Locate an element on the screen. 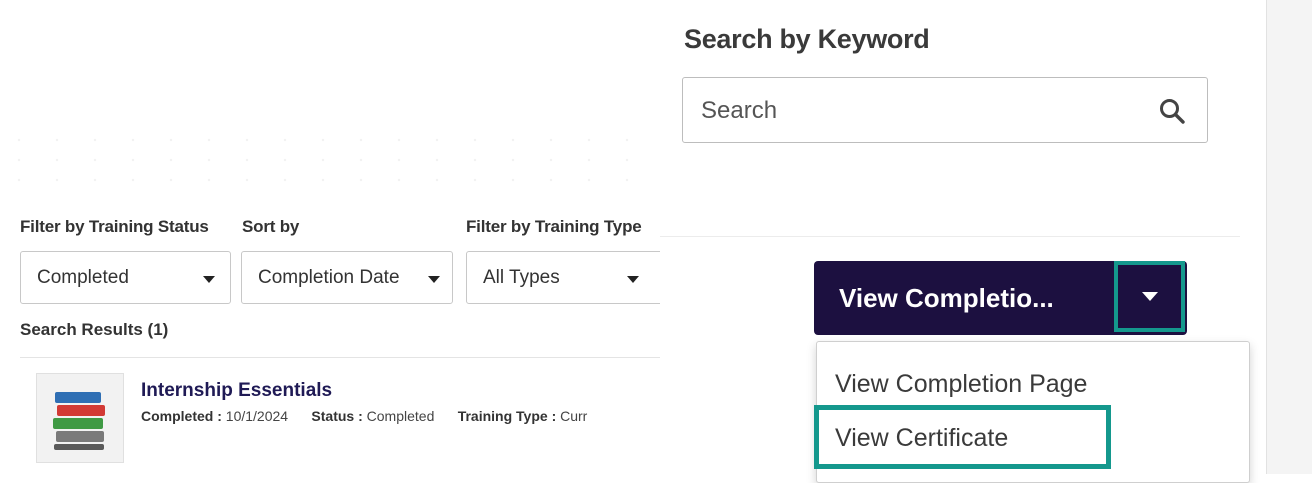 The width and height of the screenshot is (1312, 483). certificate-highlight-box is located at coordinates (962, 437).